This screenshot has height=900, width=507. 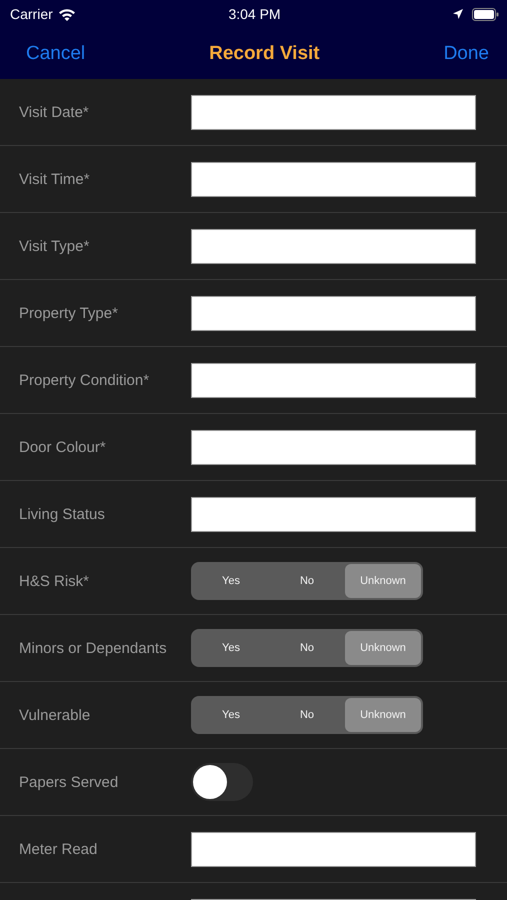 I want to click on cancel-button: Cancel, so click(x=56, y=53).